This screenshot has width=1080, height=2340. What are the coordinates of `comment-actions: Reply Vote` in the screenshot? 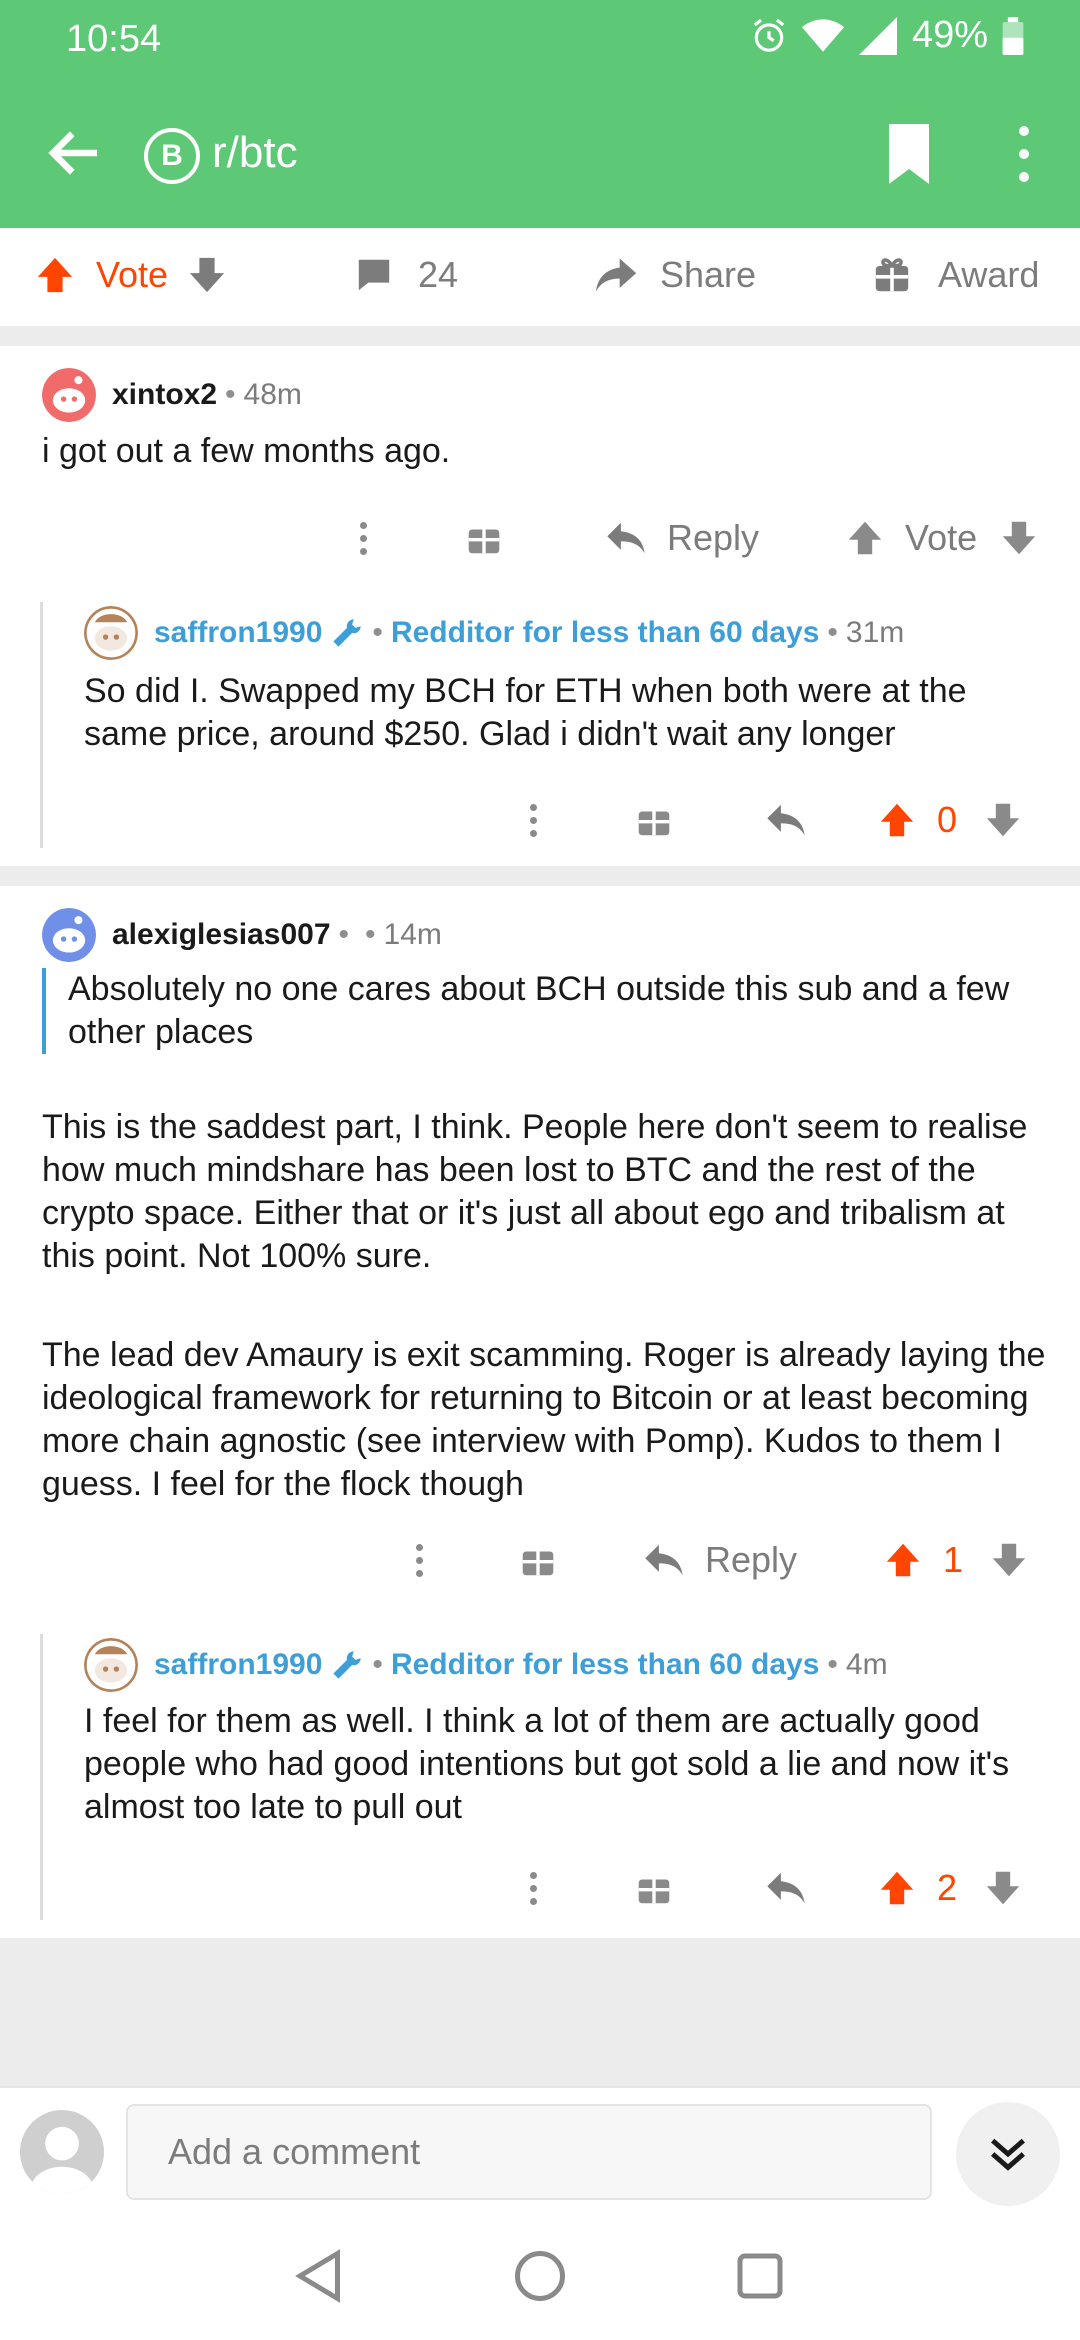 It's located at (698, 538).